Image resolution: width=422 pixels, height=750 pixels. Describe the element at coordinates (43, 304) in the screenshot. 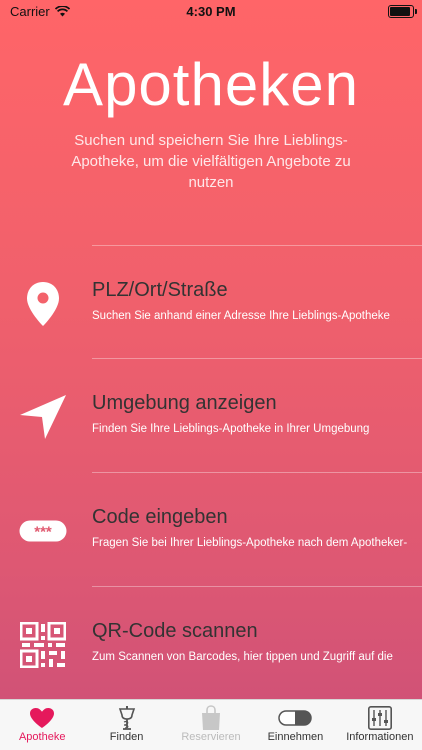

I see `location-pin-icon` at that location.